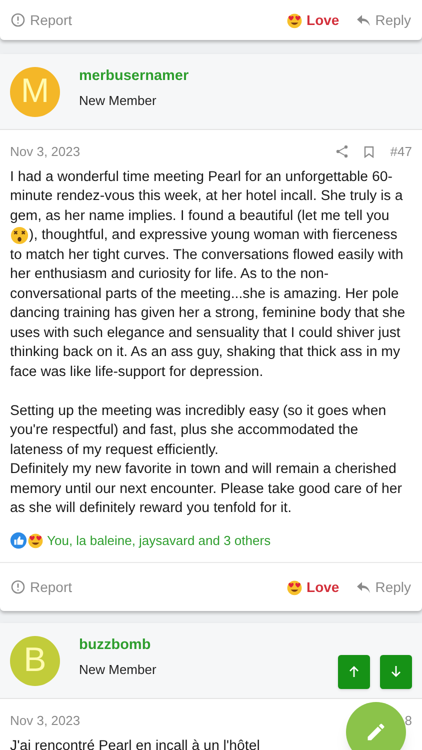 This screenshot has height=750, width=422. I want to click on arrow-up-icon, so click(354, 671).